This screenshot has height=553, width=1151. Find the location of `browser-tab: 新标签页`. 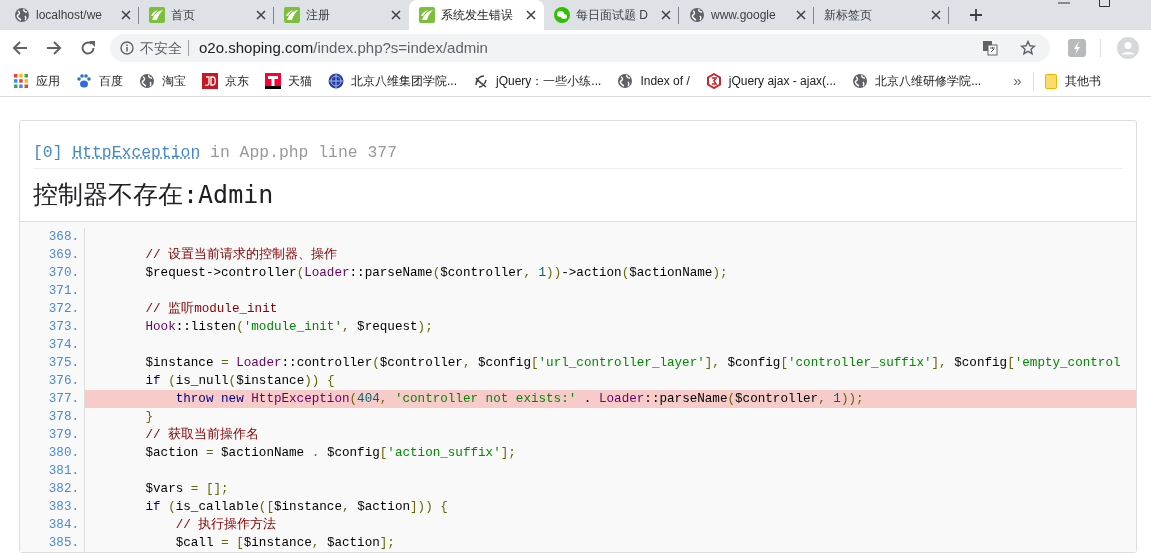

browser-tab: 新标签页 is located at coordinates (881, 15).